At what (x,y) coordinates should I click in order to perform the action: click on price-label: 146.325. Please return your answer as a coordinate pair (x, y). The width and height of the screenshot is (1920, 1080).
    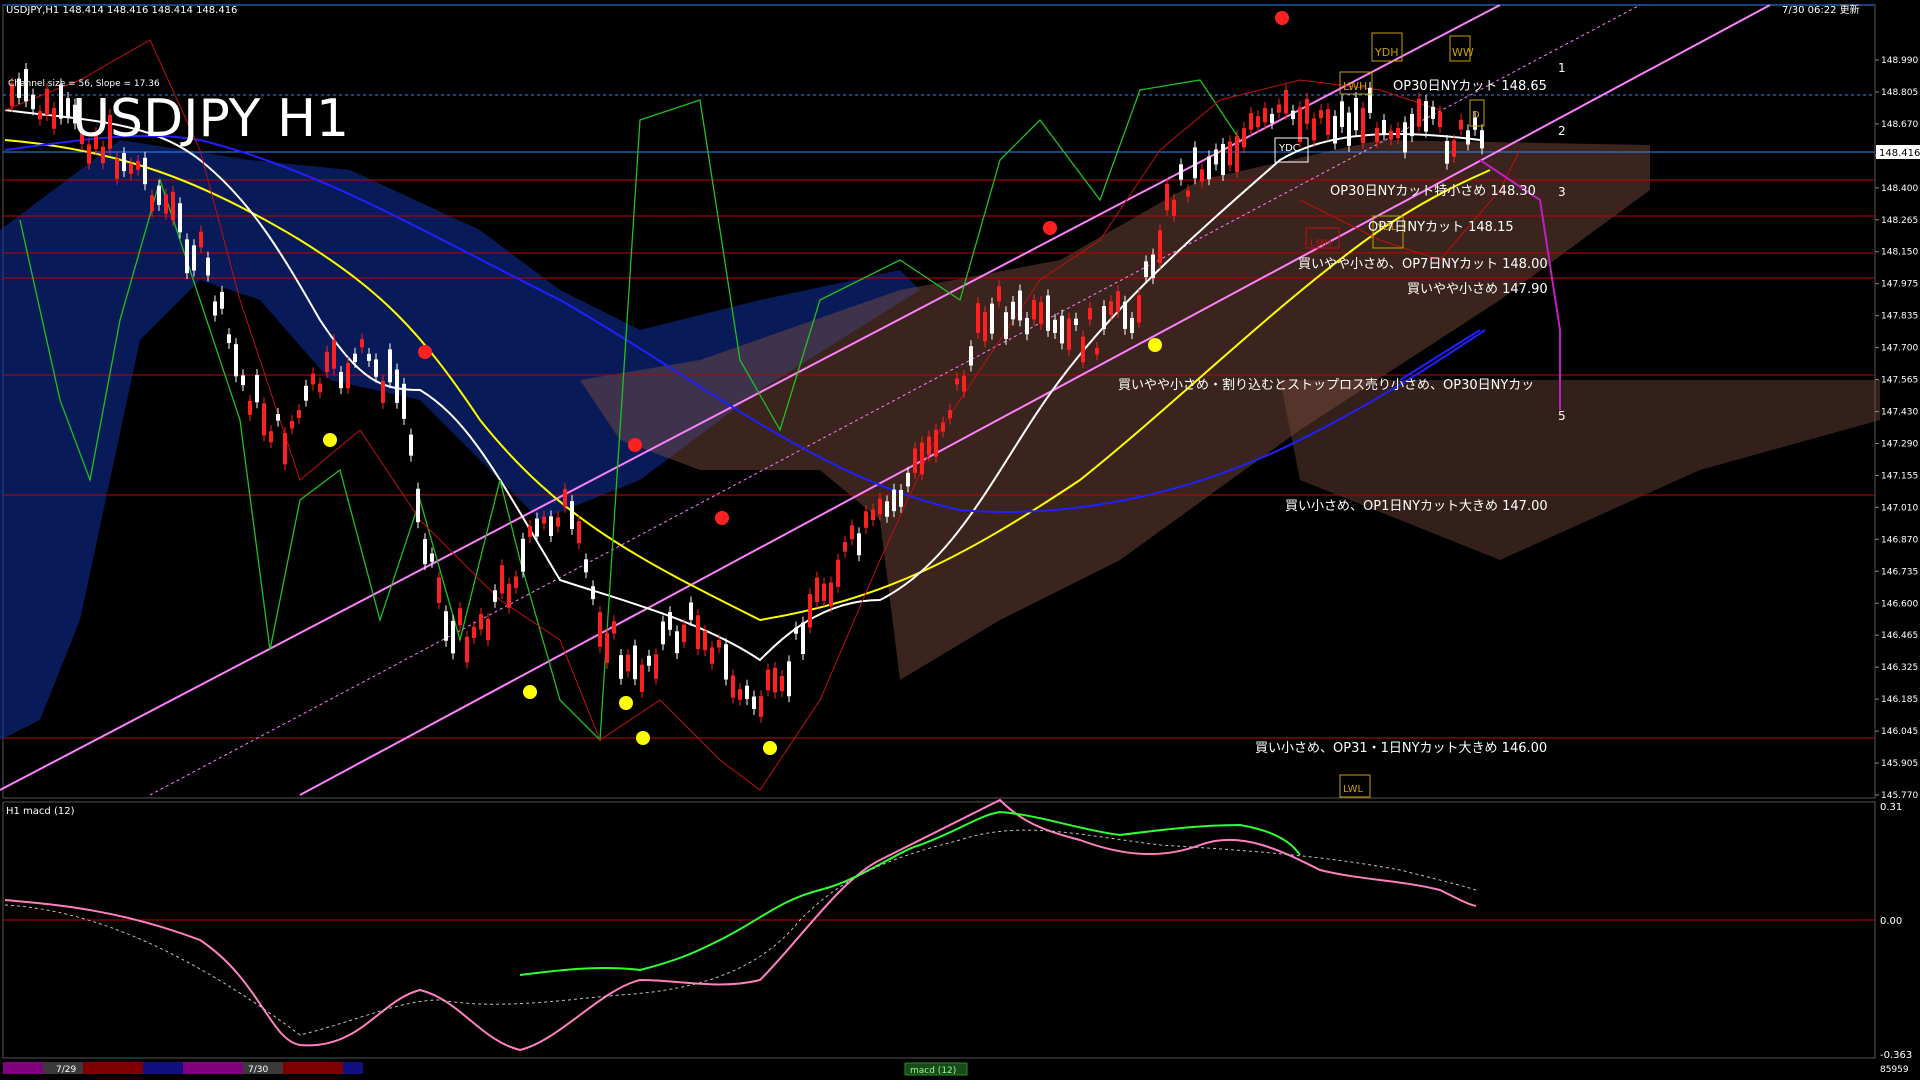
    Looking at the image, I should click on (1899, 668).